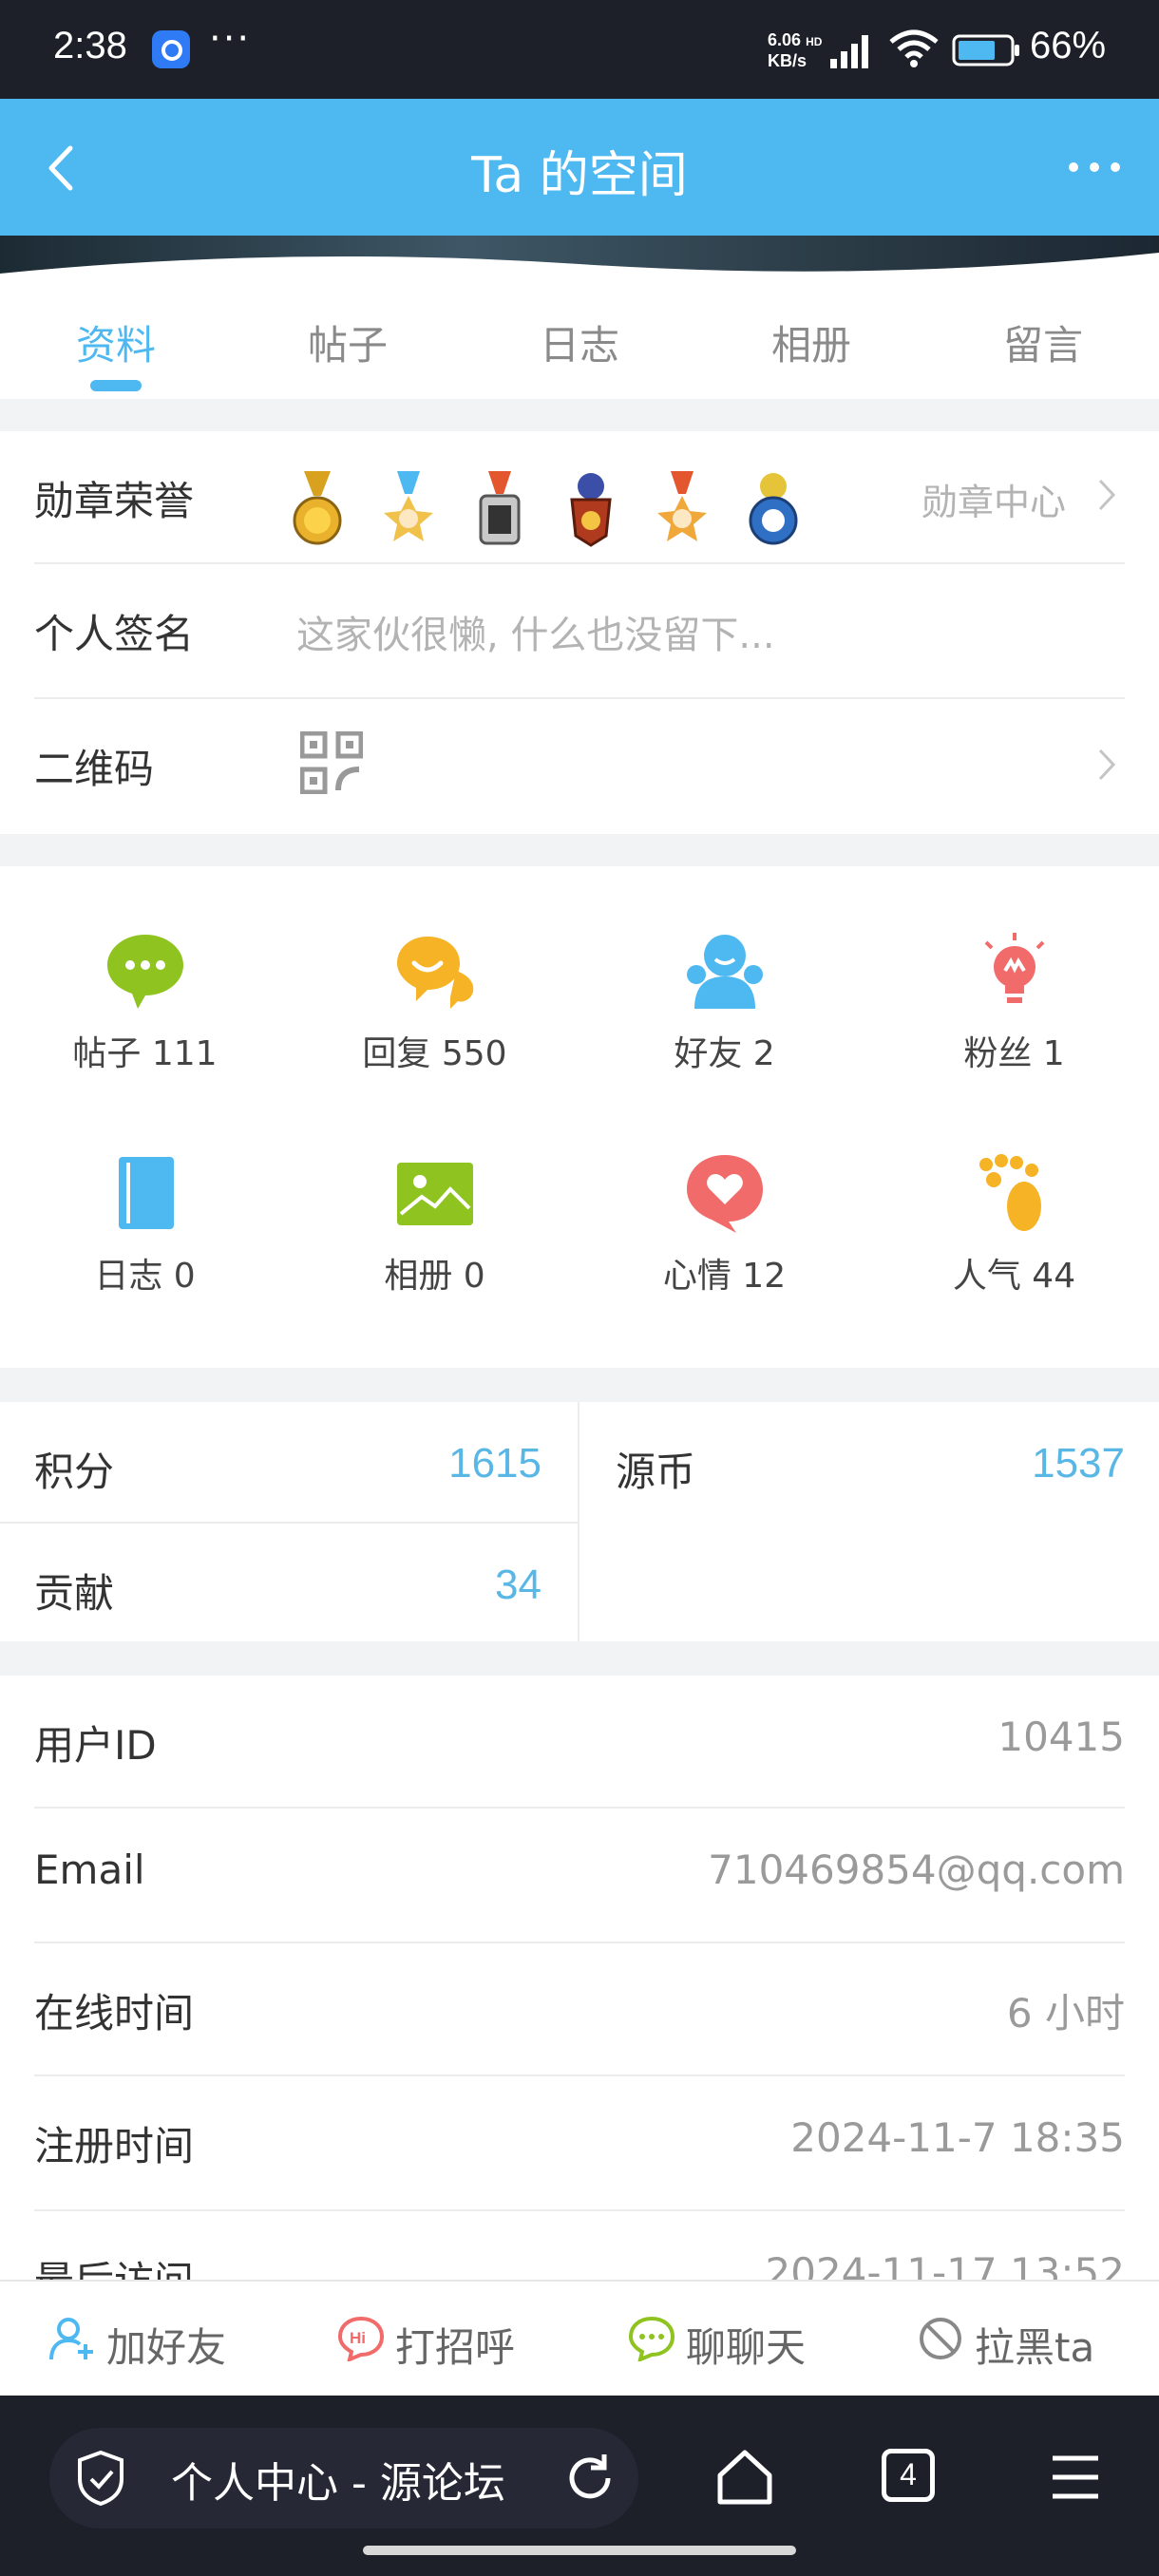  I want to click on browser-page-title: 个人中心 - 源论坛, so click(351, 2479).